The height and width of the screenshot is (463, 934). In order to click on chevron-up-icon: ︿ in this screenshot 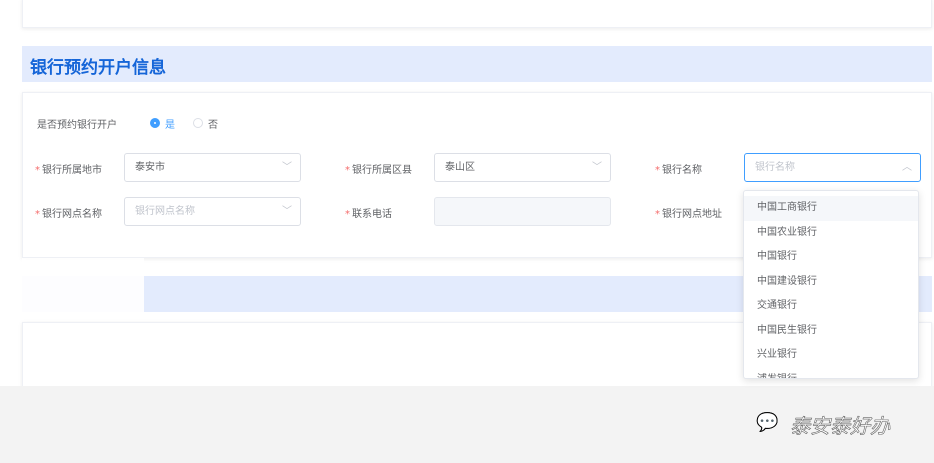, I will do `click(907, 167)`.